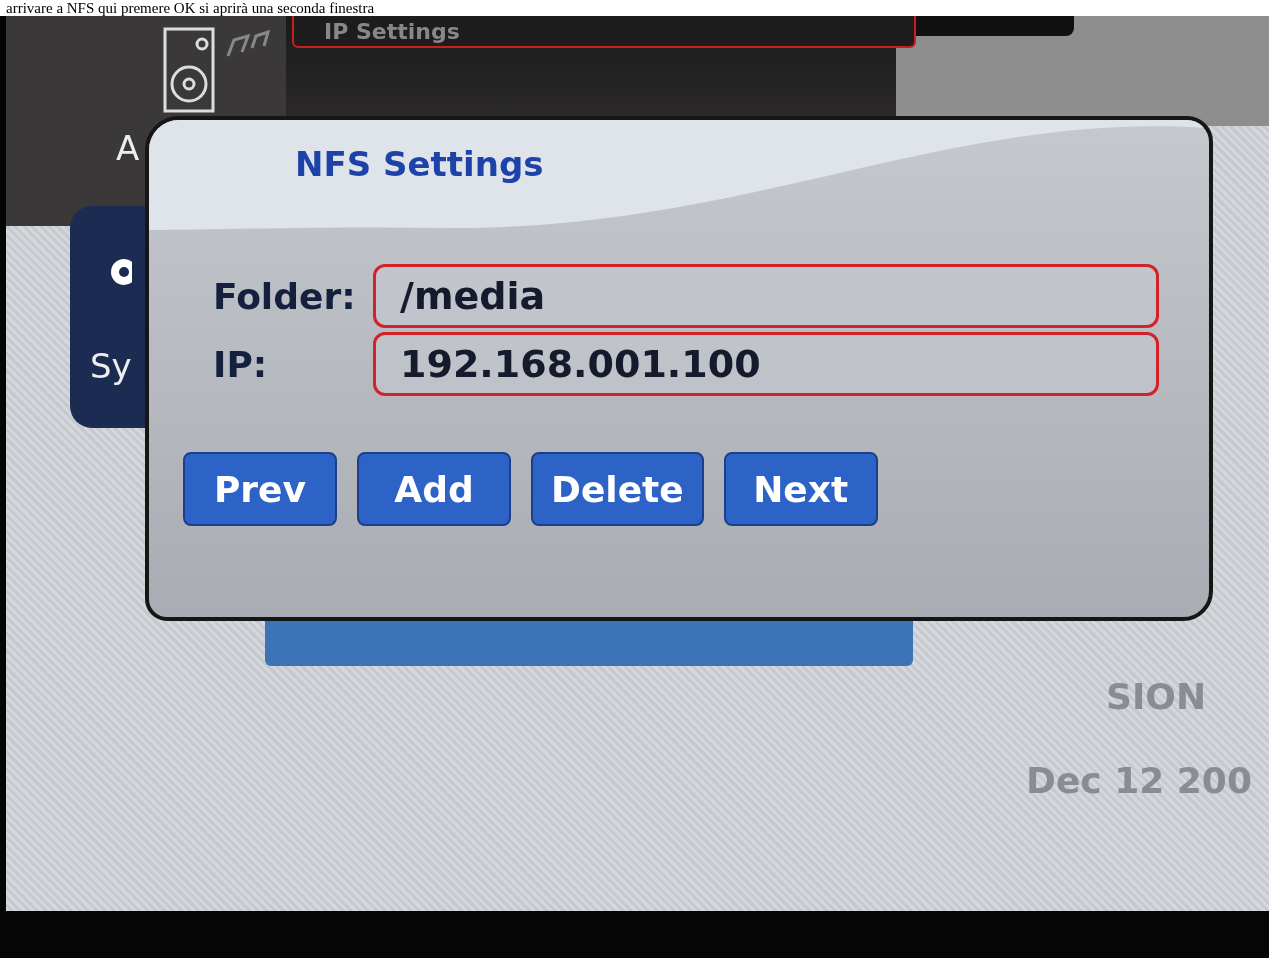 Image resolution: width=1269 pixels, height=958 pixels. Describe the element at coordinates (1139, 780) in the screenshot. I see `date-text: Dec 12 200` at that location.